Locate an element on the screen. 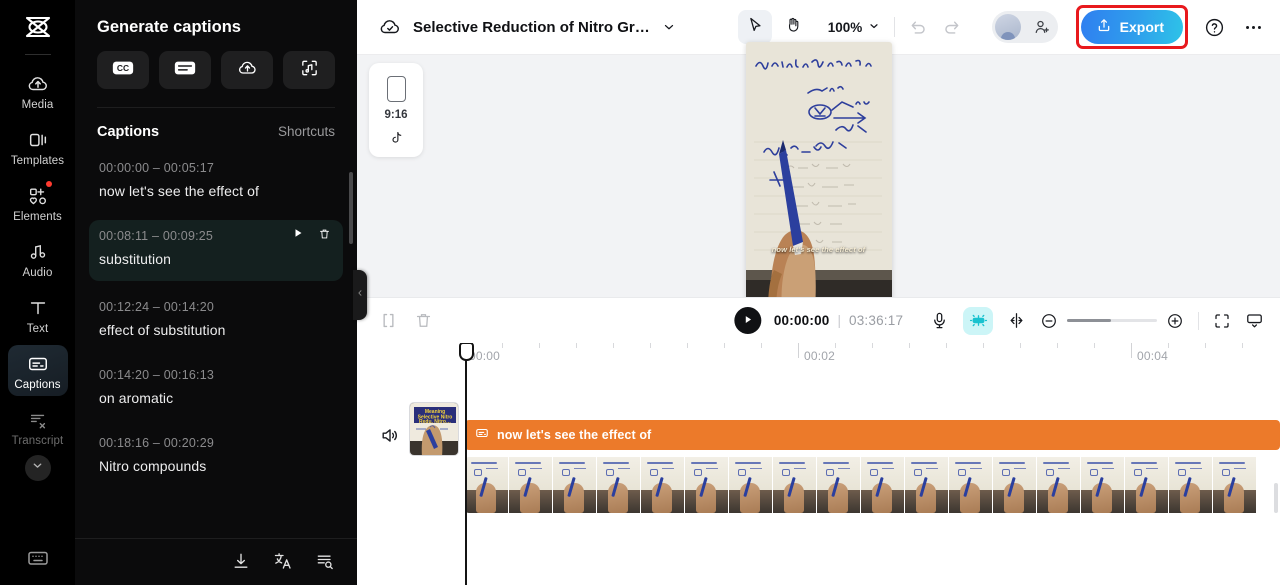  caption-timecode: 00:12:24 – 00:14:20 is located at coordinates (157, 307).